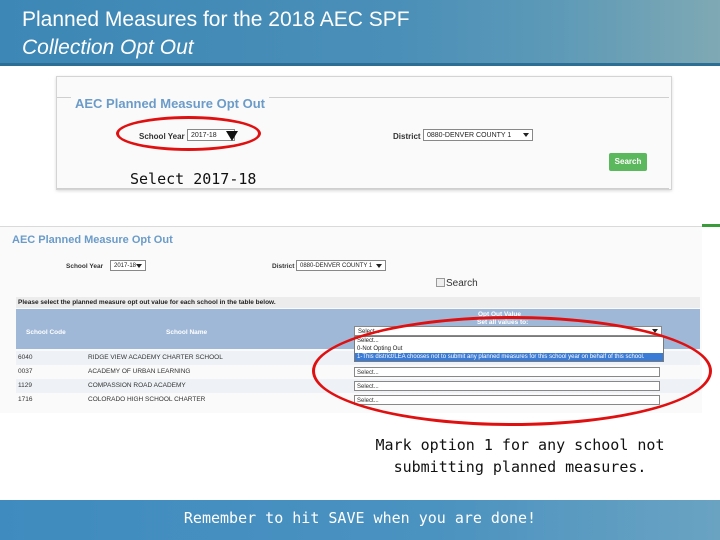 This screenshot has height=540, width=720. I want to click on school-code: 1716, so click(25, 399).